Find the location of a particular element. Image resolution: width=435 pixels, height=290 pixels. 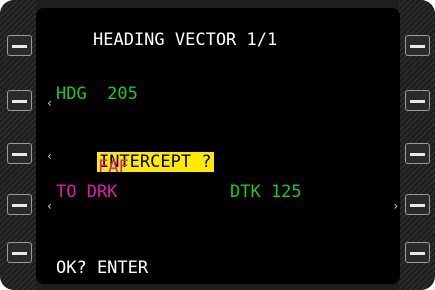

scratchpad-prompt: OK? ENTER is located at coordinates (102, 268).